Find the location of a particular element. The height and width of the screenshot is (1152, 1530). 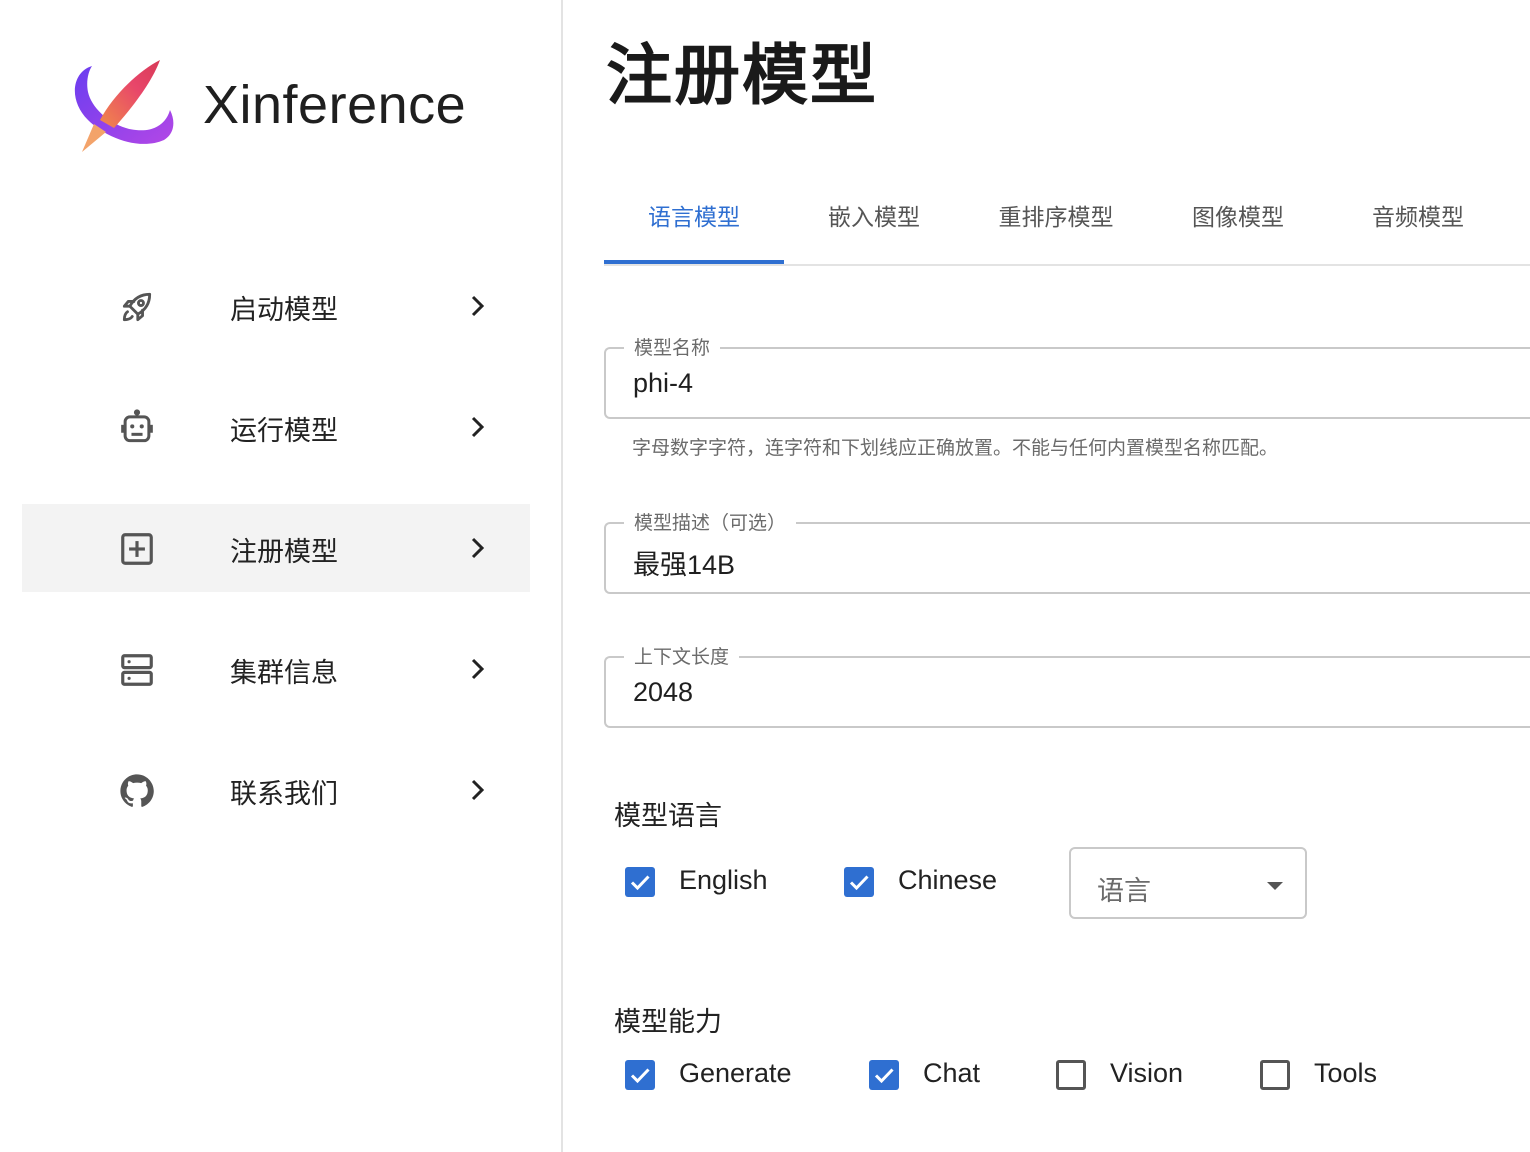

tab-image-model: 图像模型 is located at coordinates (1238, 220).